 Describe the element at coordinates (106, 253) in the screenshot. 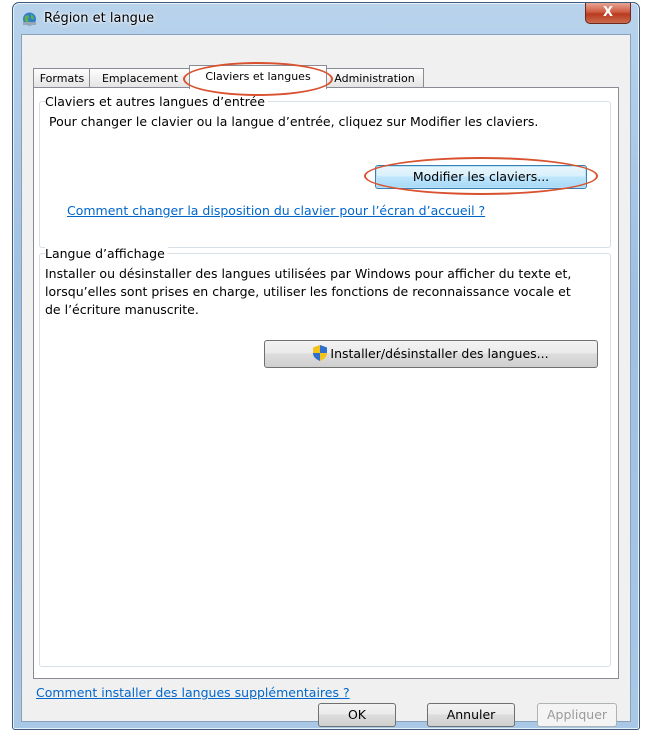

I see `display-language-title: Langue d’affichage` at that location.